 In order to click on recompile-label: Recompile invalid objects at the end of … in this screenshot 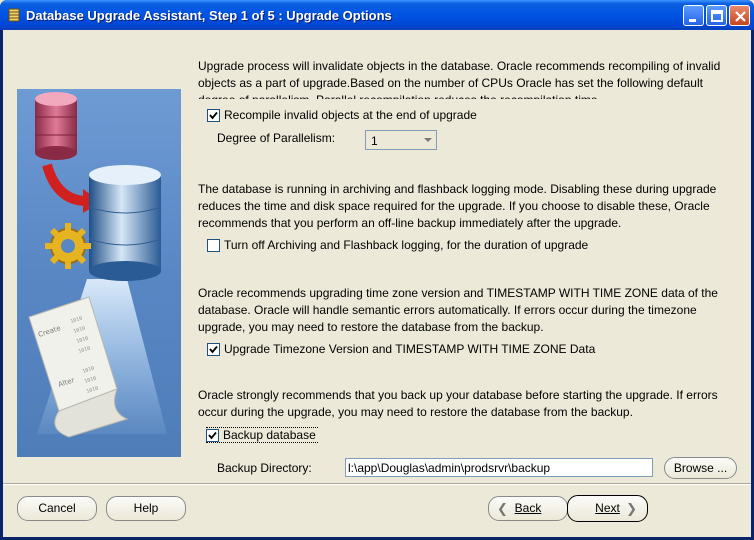, I will do `click(350, 115)`.